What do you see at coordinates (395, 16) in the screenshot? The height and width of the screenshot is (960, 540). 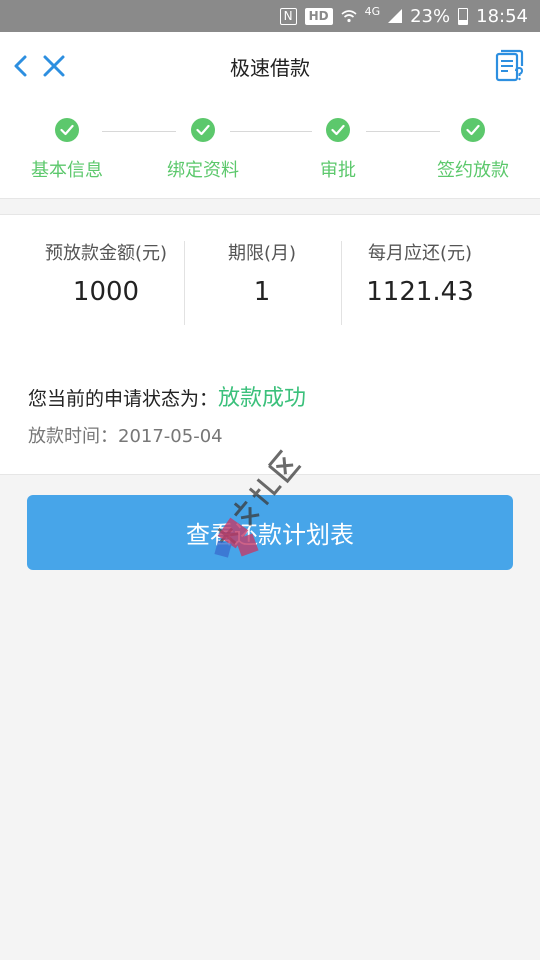 I see `signal-icon` at bounding box center [395, 16].